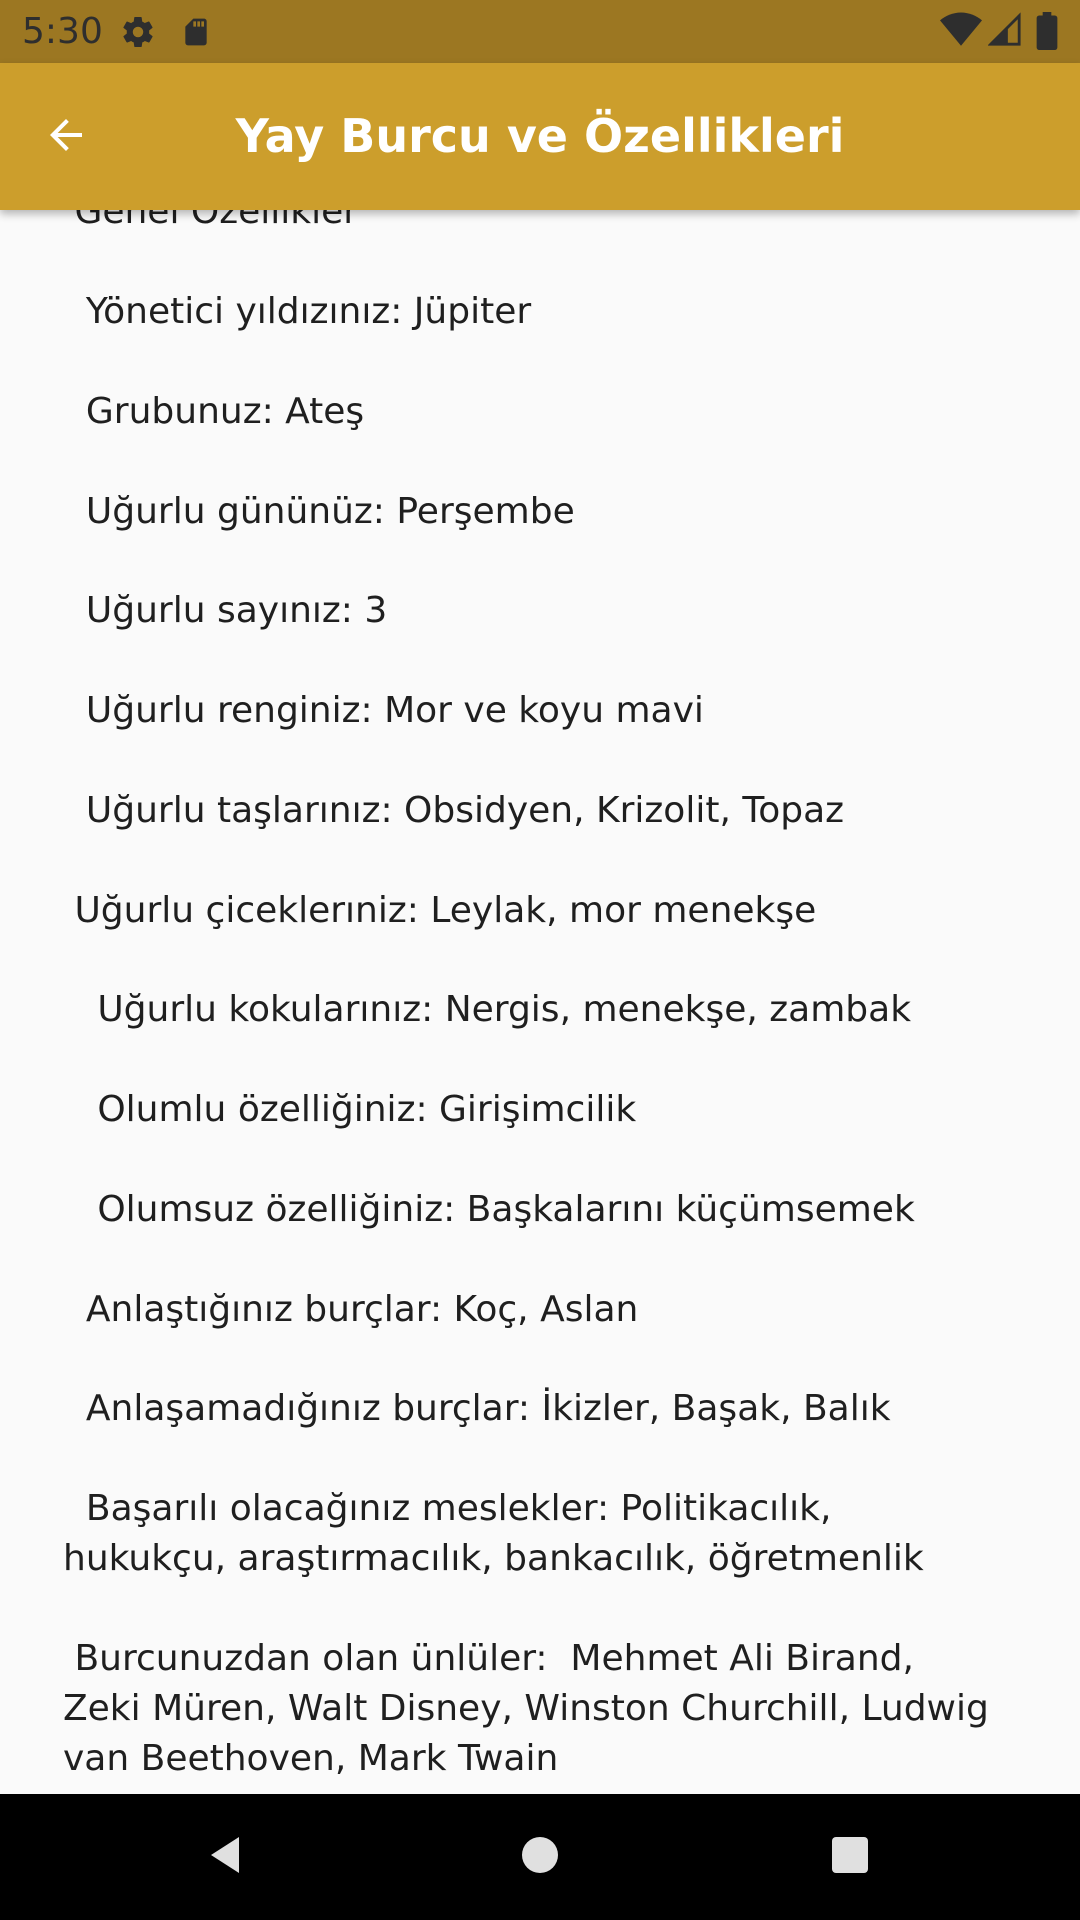  I want to click on app-bar: Yay Burcu ve Özellikleri, so click(540, 136).